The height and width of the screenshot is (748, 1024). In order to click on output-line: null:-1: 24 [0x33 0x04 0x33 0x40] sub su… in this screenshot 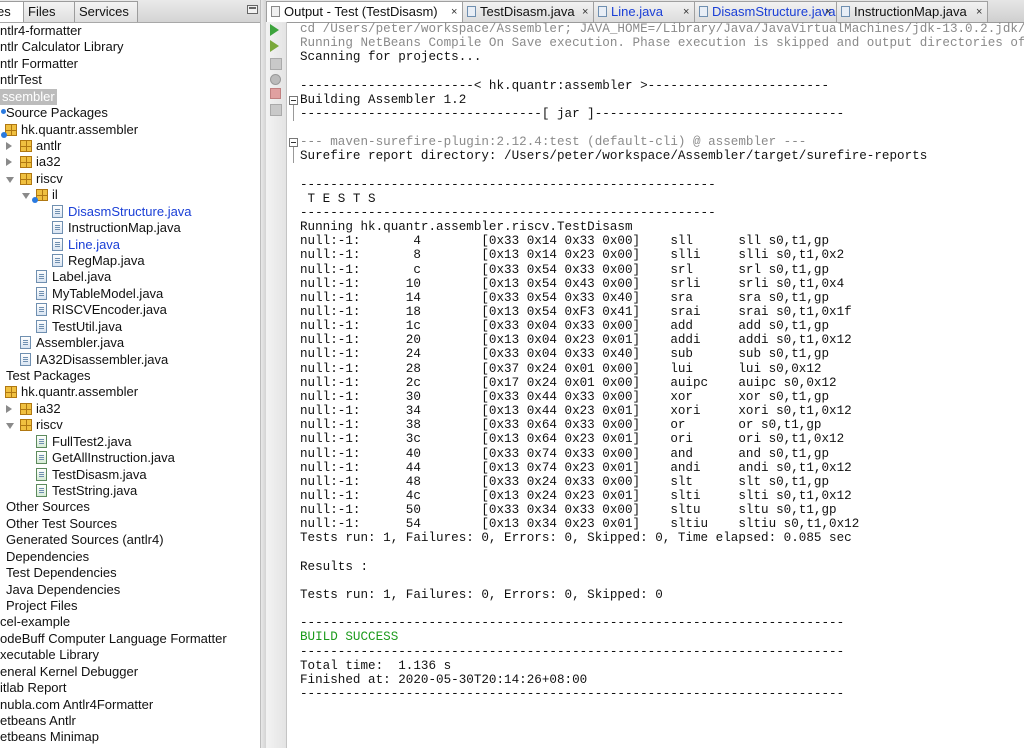, I will do `click(565, 354)`.